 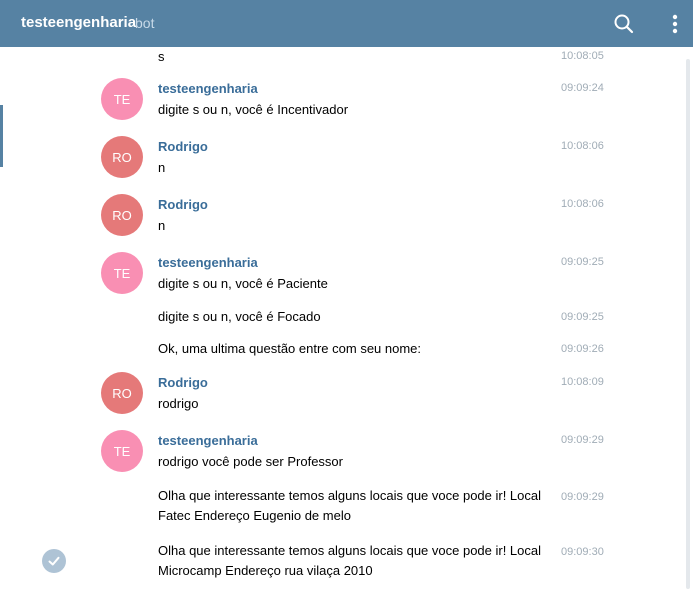 I want to click on message-time: 10:08:05, so click(x=582, y=56).